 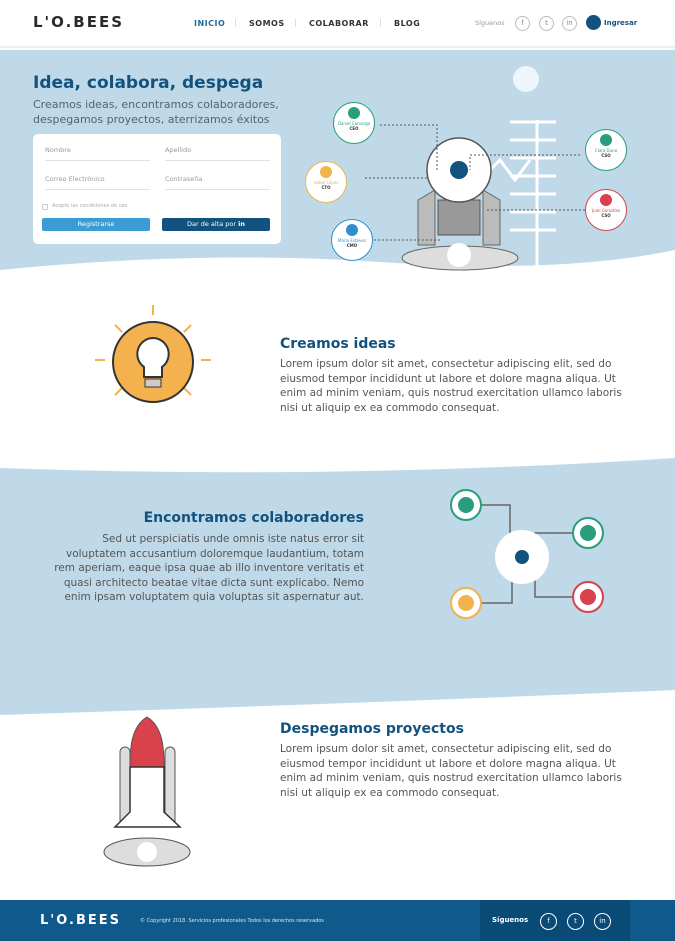 What do you see at coordinates (354, 123) in the screenshot?
I see `team-member-badge: Daniel Carvargo CEO` at bounding box center [354, 123].